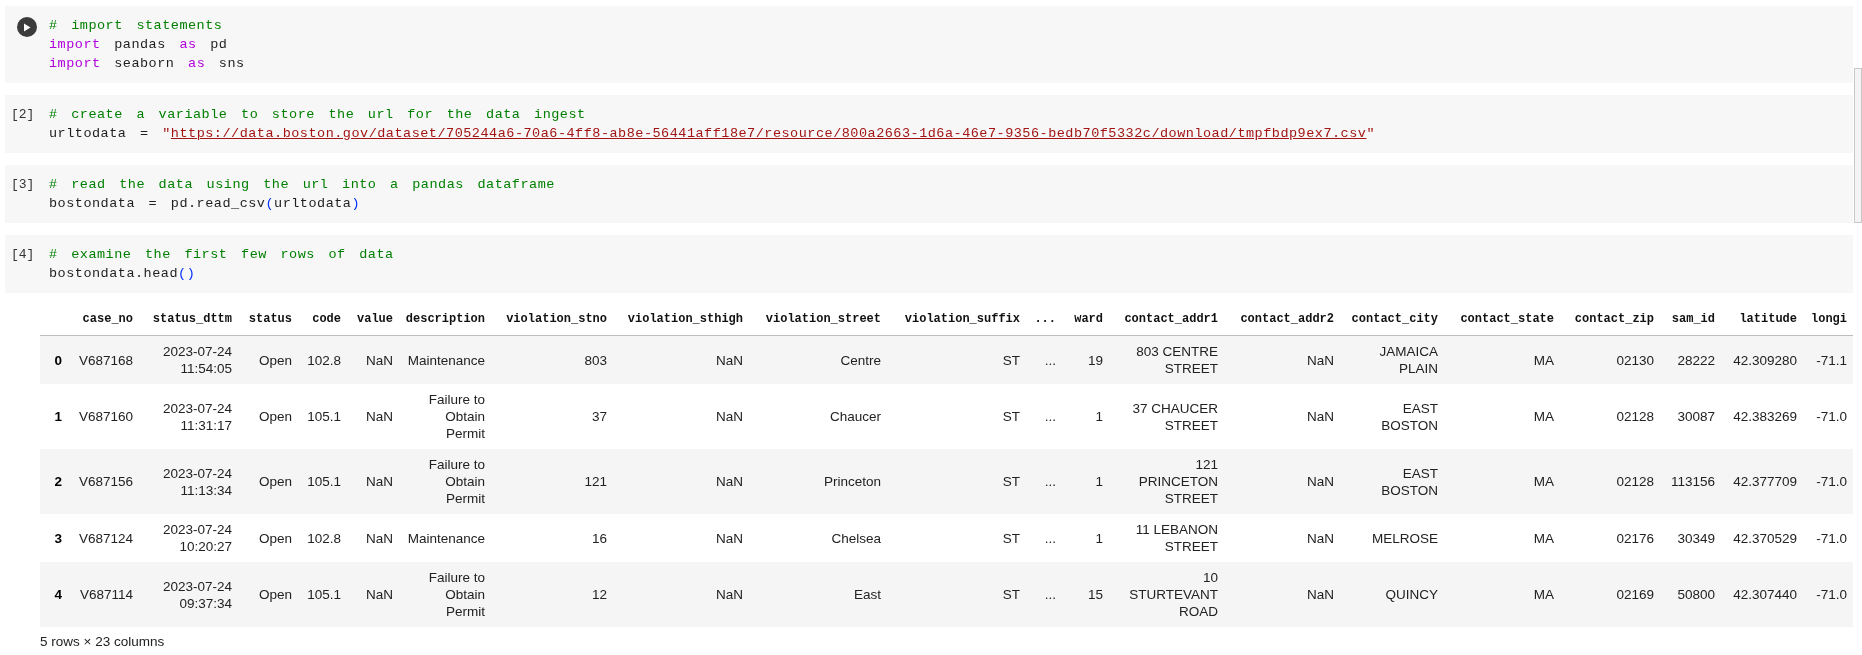 This screenshot has width=1862, height=655. Describe the element at coordinates (1610, 319) in the screenshot. I see `column-header: contact_zip` at that location.